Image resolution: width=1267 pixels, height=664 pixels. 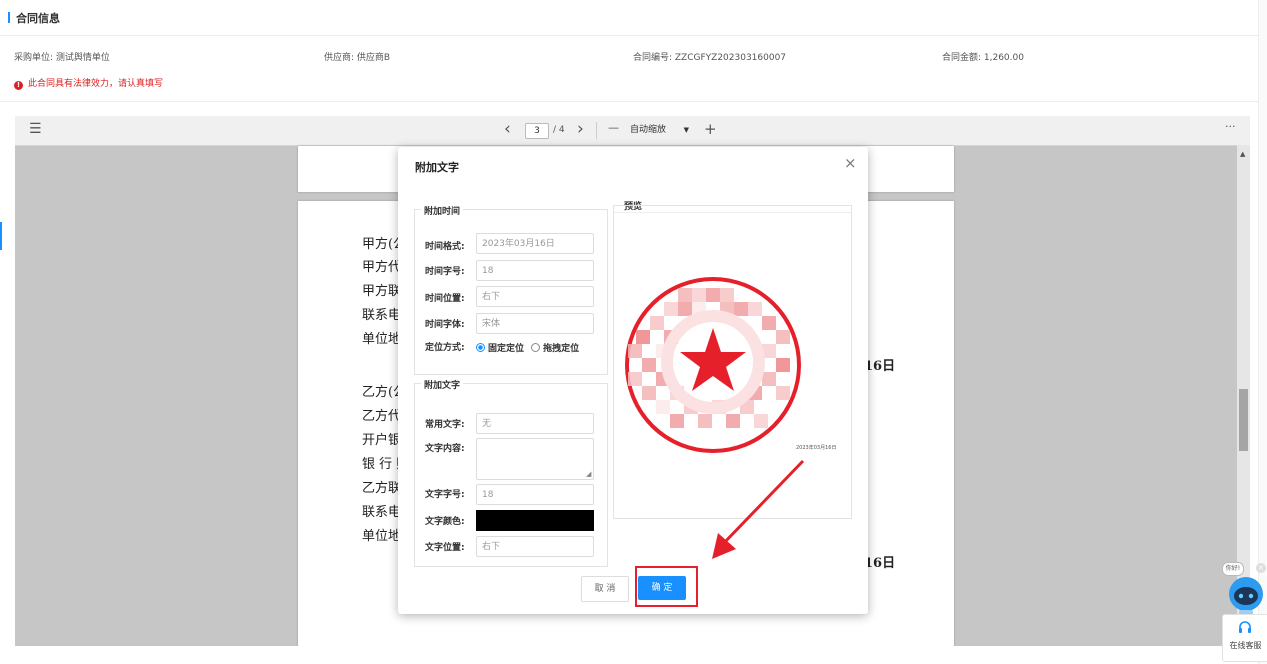 I want to click on confirm-highlight-box, so click(x=666, y=586).